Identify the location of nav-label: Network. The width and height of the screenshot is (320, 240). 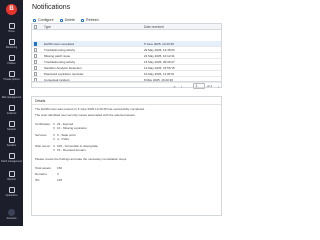
(11, 129).